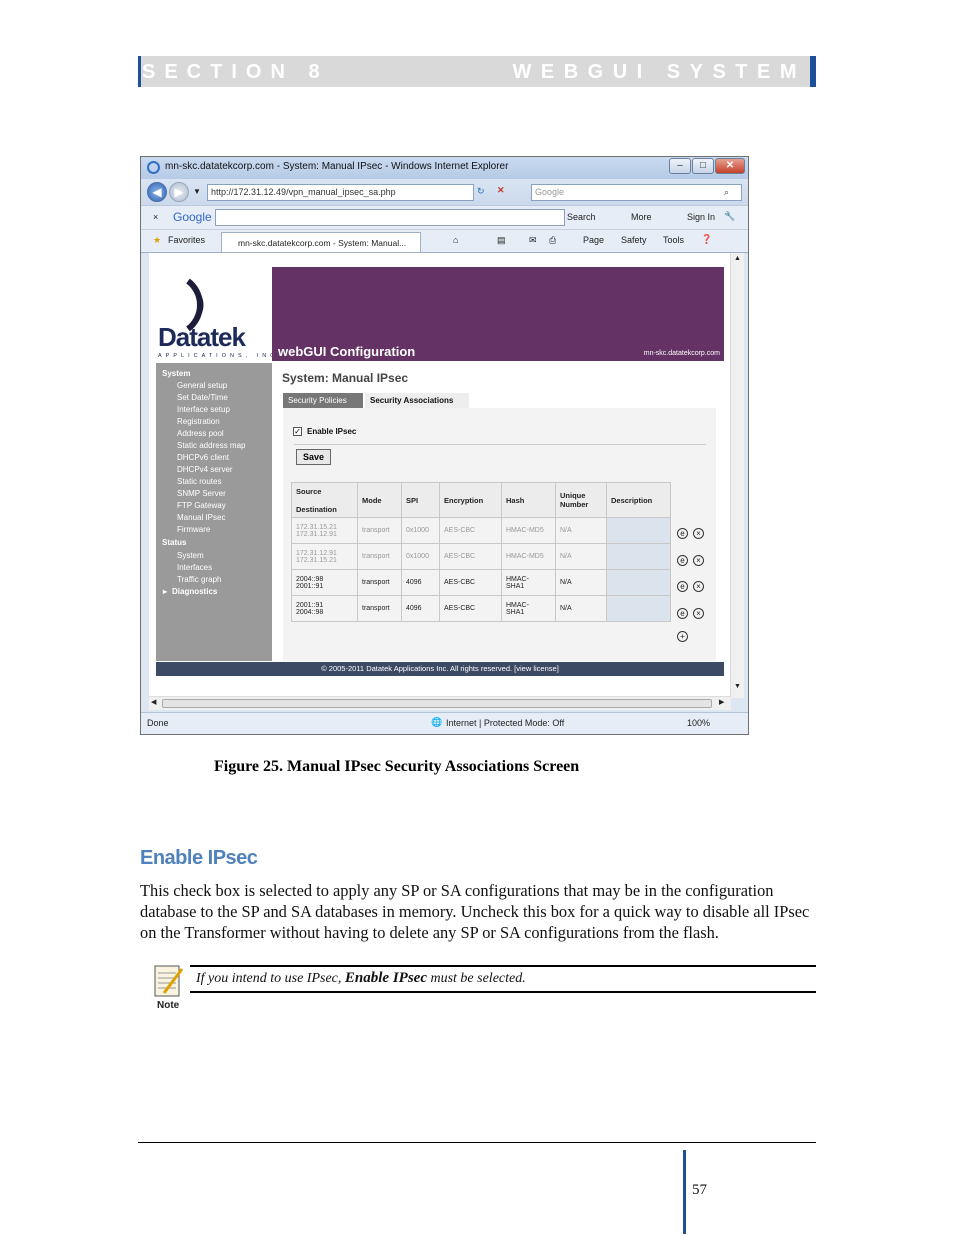 The width and height of the screenshot is (954, 1235). Describe the element at coordinates (636, 192) in the screenshot. I see `search-field: Google ⌕` at that location.